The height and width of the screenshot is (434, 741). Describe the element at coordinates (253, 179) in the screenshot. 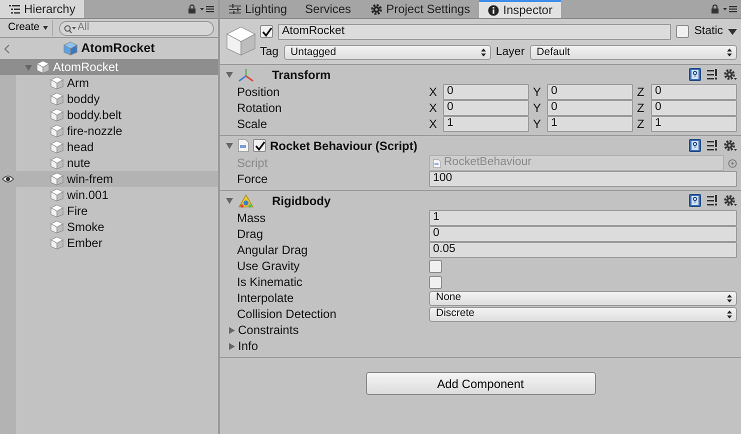

I see `field-label: Force` at that location.